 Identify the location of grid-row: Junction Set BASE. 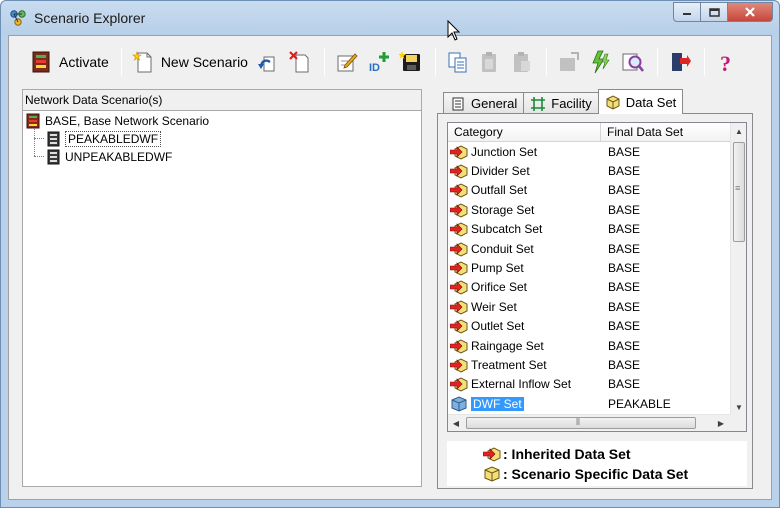
(589, 151).